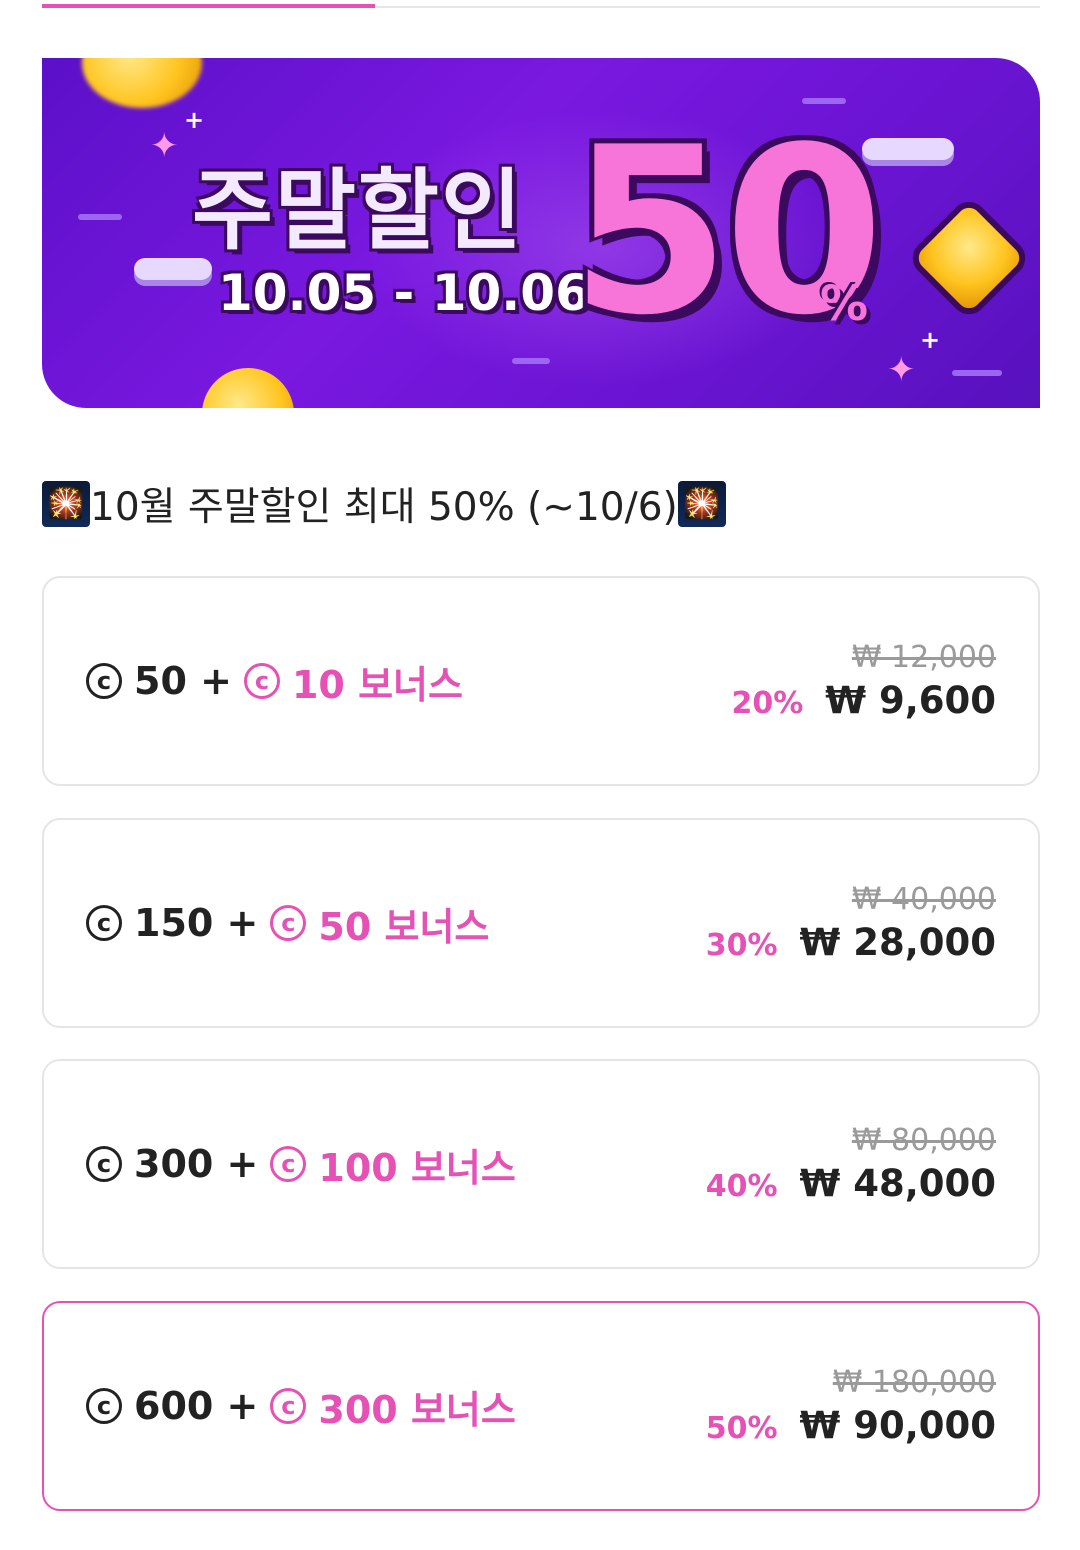  I want to click on price-row: 20% ₩ 9,600, so click(863, 700).